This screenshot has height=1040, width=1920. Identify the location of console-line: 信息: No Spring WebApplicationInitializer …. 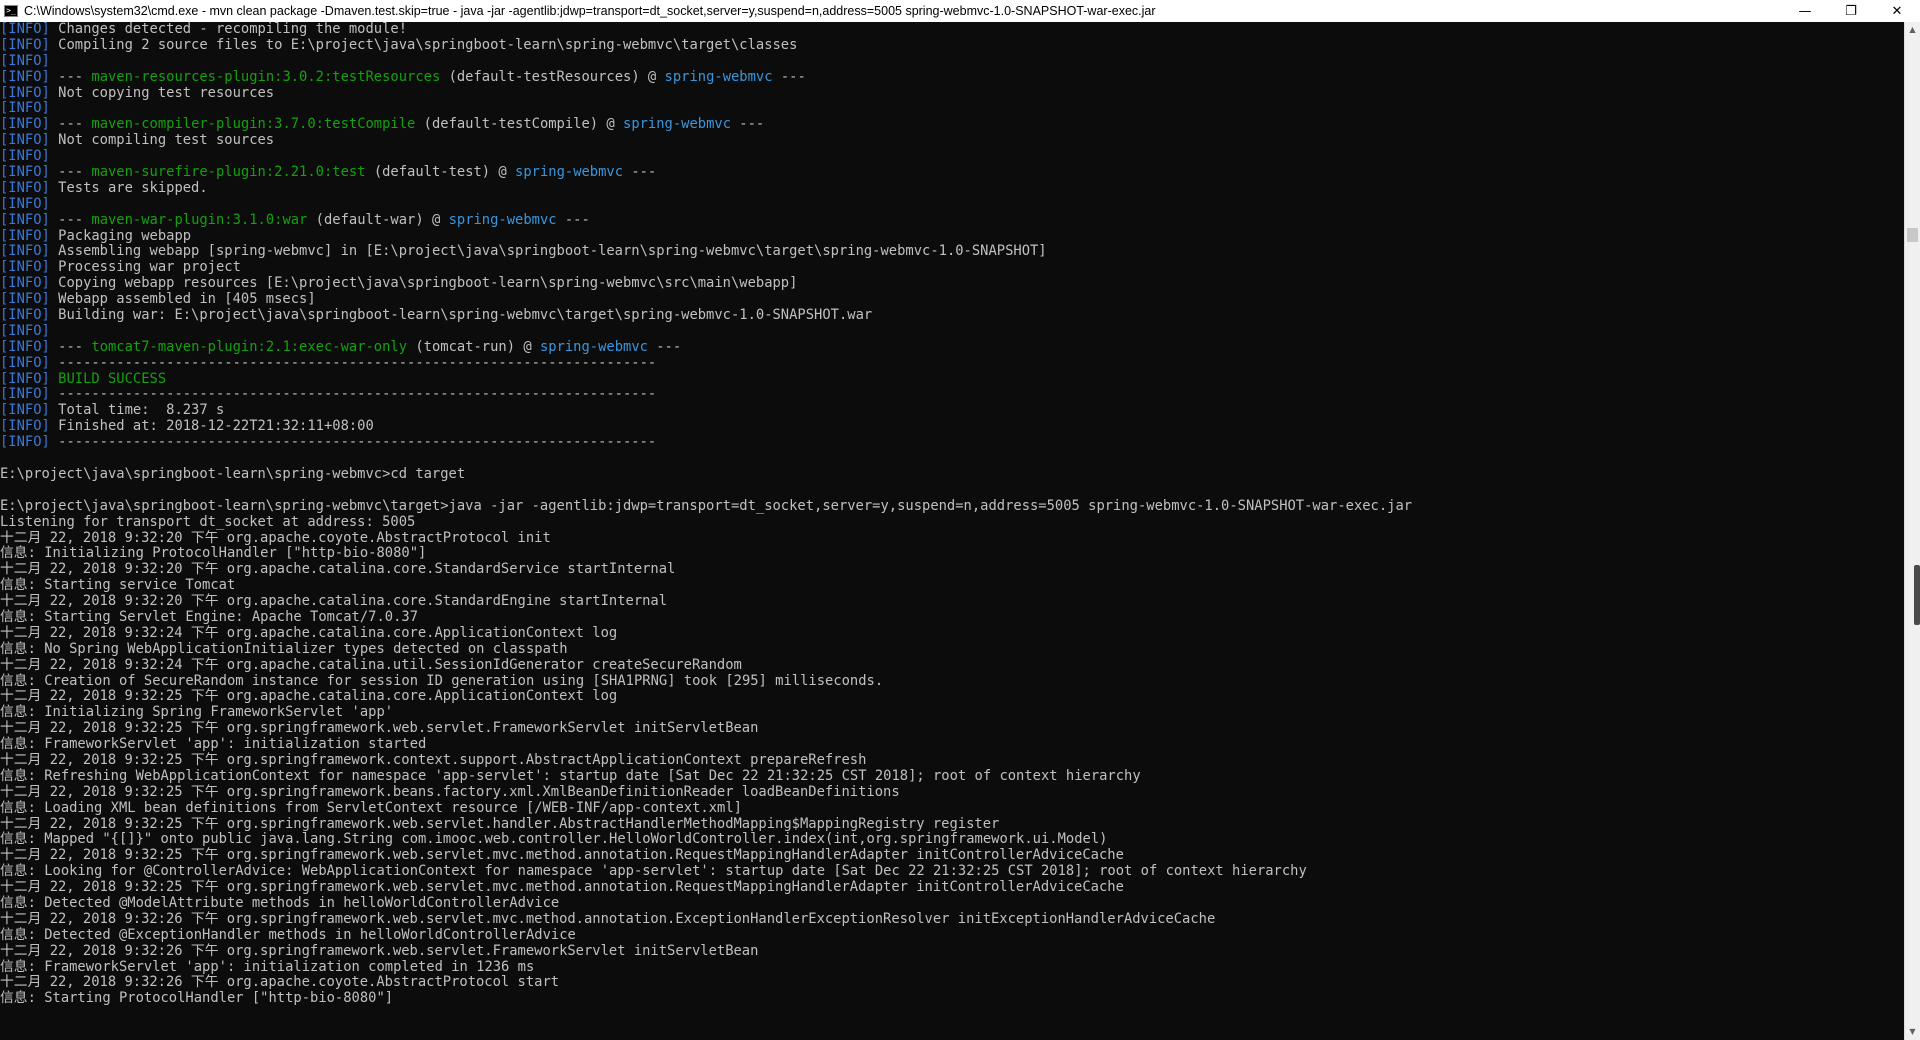
(952, 649).